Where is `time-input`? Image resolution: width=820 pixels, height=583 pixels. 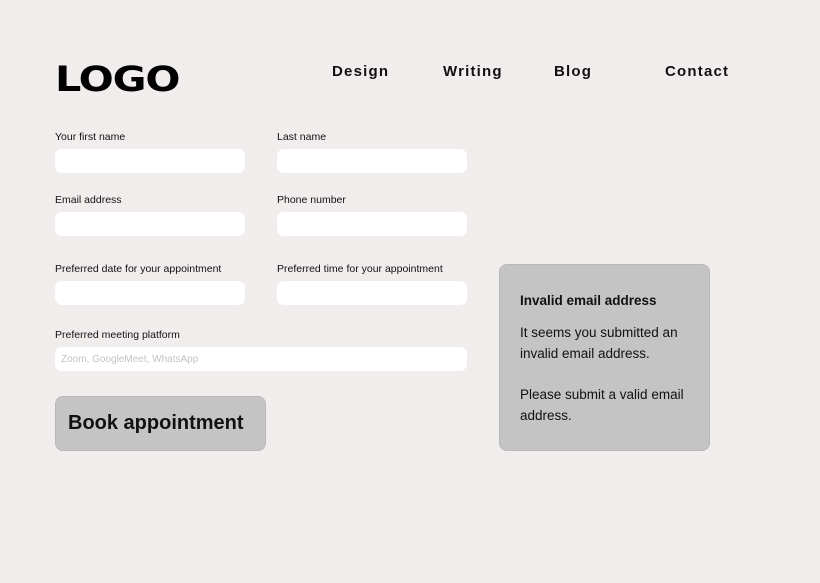 time-input is located at coordinates (372, 293).